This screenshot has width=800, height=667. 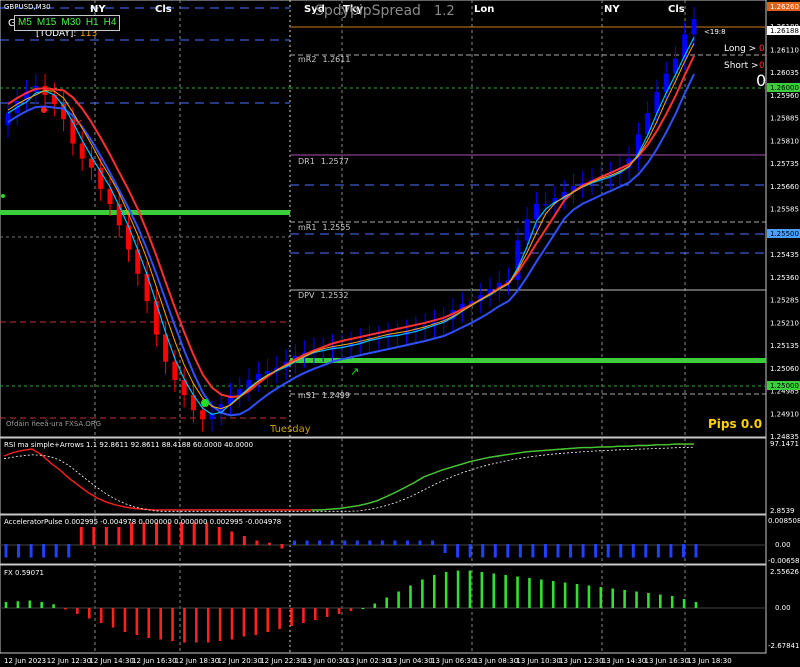 I want to click on session-label: Lon, so click(x=484, y=9).